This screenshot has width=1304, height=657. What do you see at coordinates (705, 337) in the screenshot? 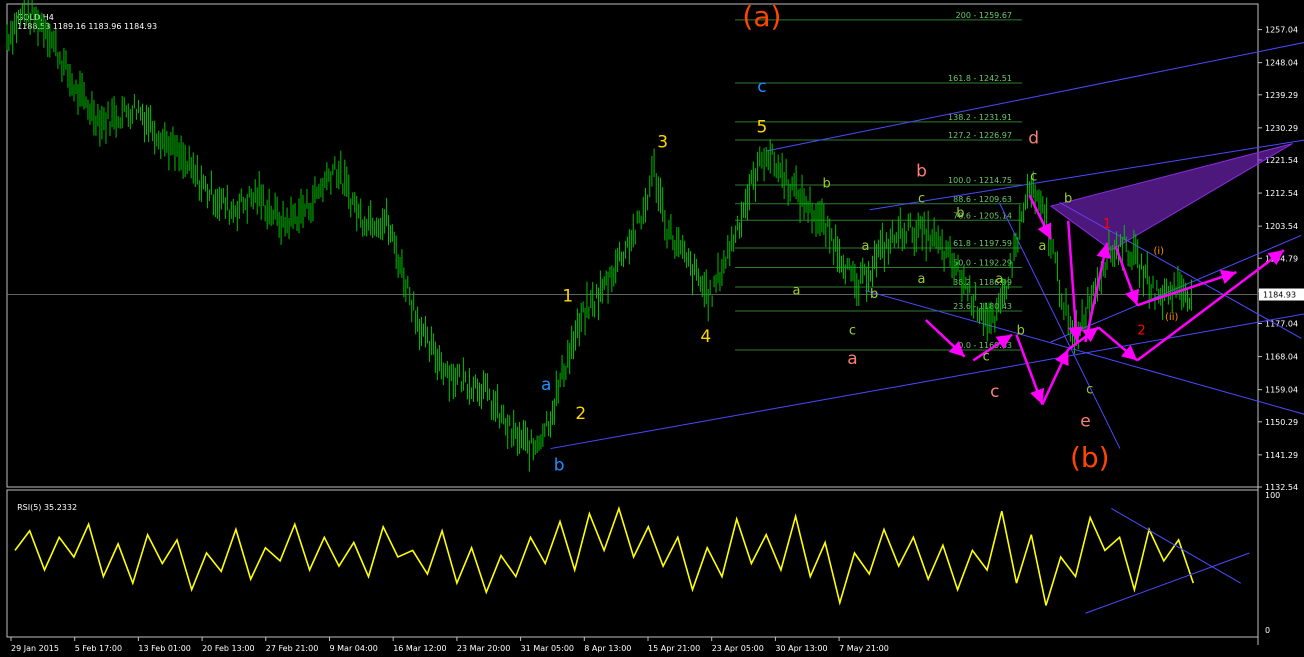
I see `wave-label: 4` at bounding box center [705, 337].